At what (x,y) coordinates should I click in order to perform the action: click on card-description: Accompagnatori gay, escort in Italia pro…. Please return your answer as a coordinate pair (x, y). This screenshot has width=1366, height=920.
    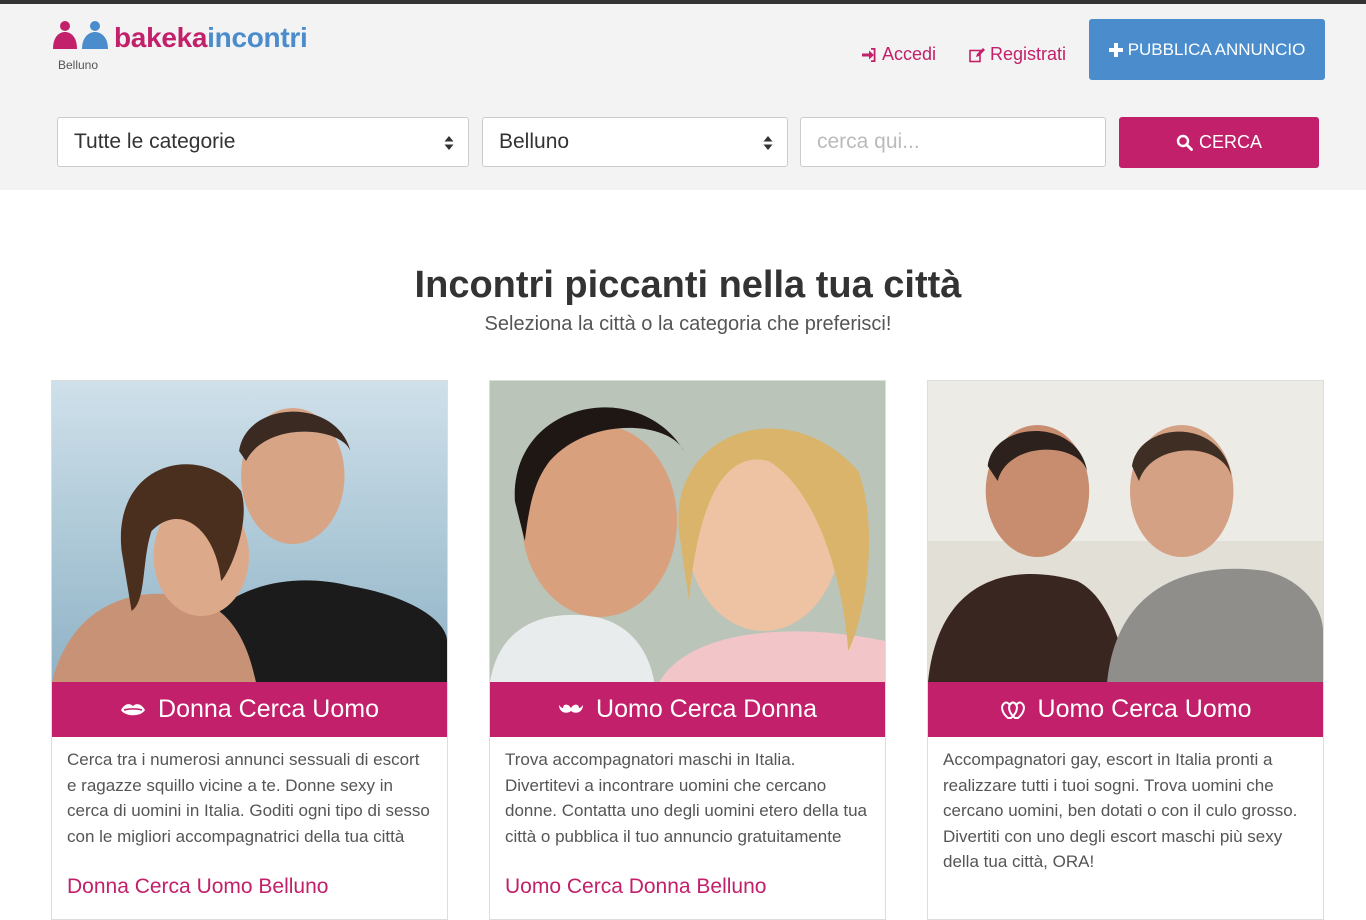
    Looking at the image, I should click on (1120, 810).